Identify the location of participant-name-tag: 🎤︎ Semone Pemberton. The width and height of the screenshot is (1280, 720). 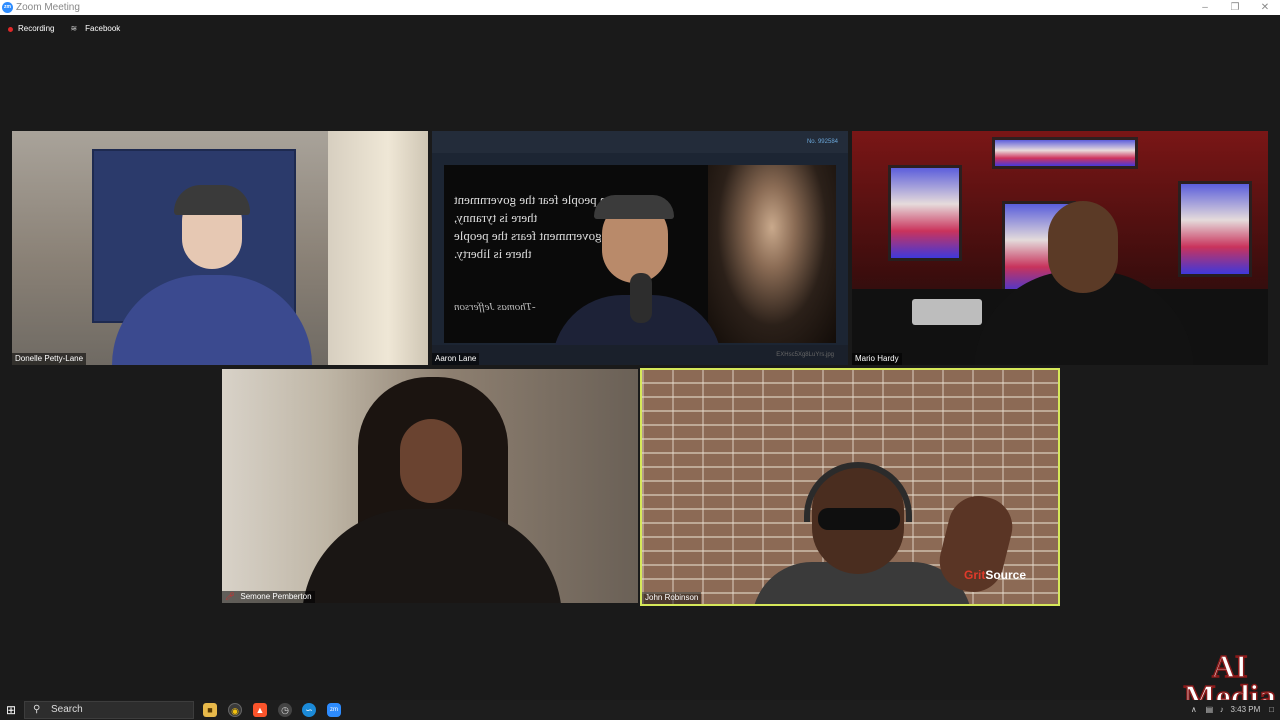
(268, 597).